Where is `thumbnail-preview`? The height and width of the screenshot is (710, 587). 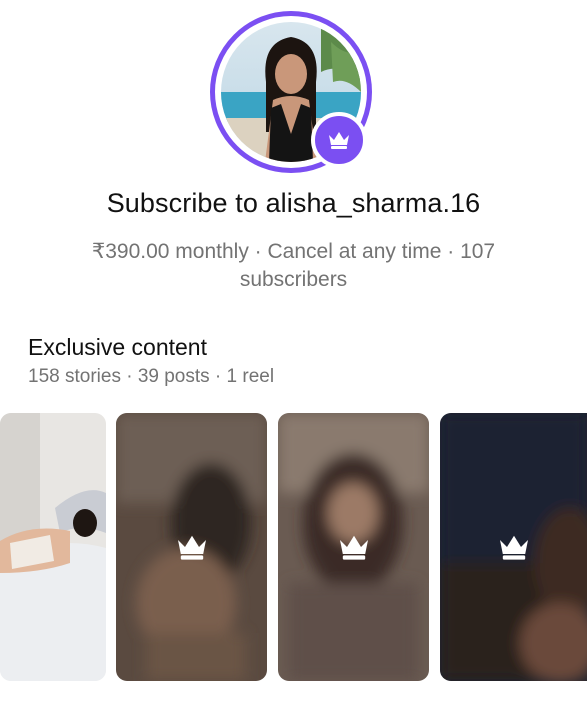
thumbnail-preview is located at coordinates (53, 547).